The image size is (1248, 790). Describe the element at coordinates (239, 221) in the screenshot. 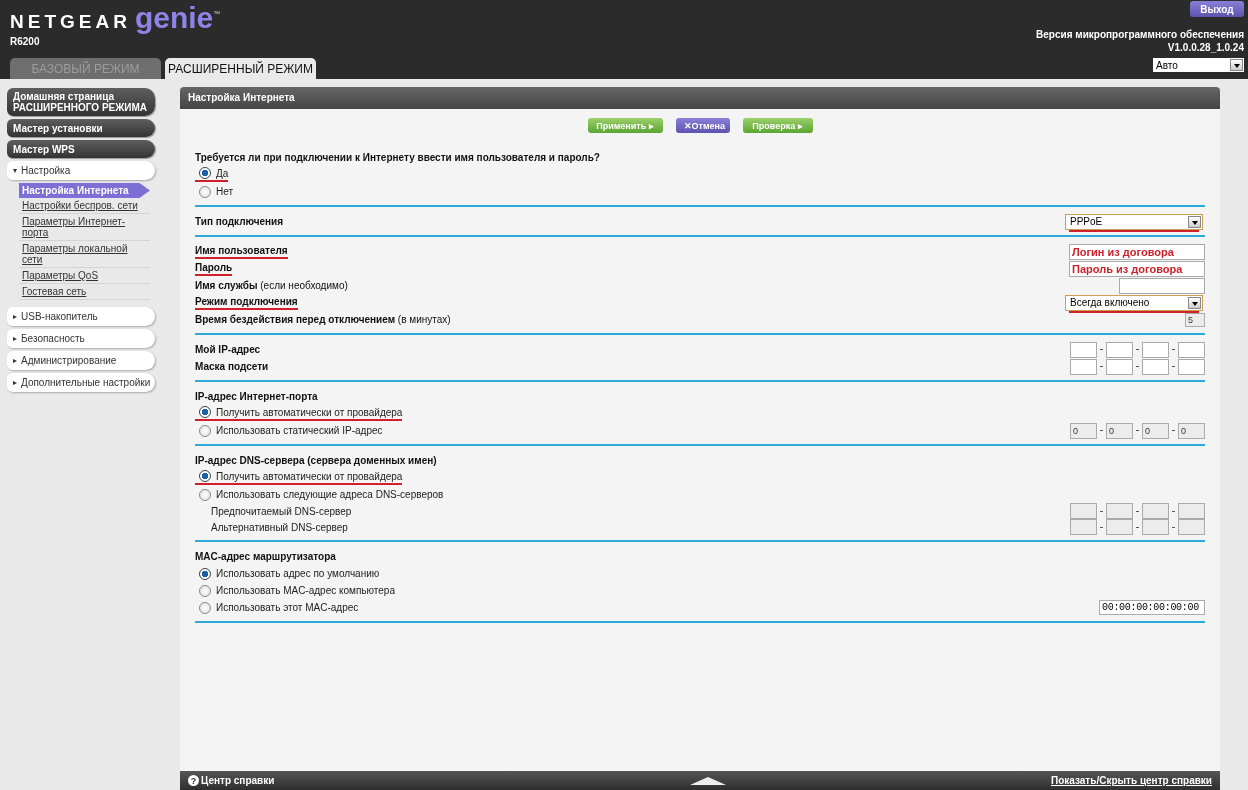

I see `field-label: Тип подключения` at that location.